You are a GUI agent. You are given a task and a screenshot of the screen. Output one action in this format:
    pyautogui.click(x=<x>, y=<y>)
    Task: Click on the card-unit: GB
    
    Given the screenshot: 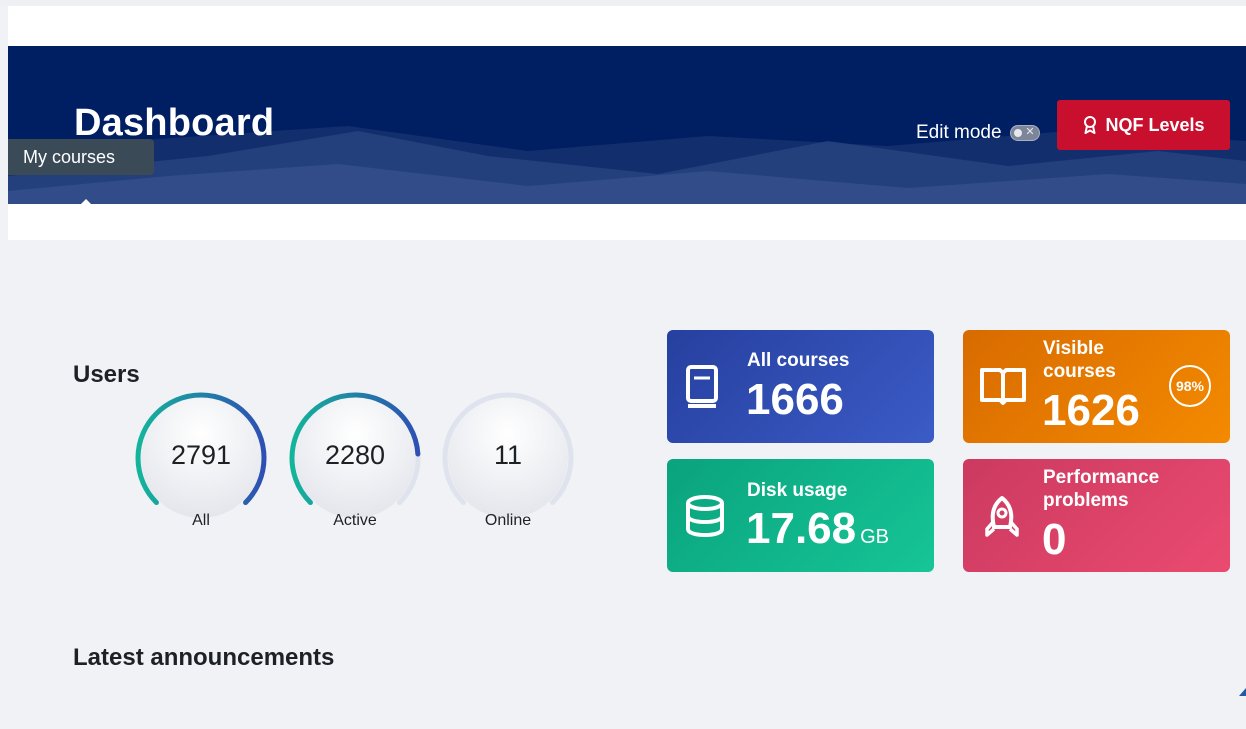 What is the action you would take?
    pyautogui.click(x=875, y=537)
    